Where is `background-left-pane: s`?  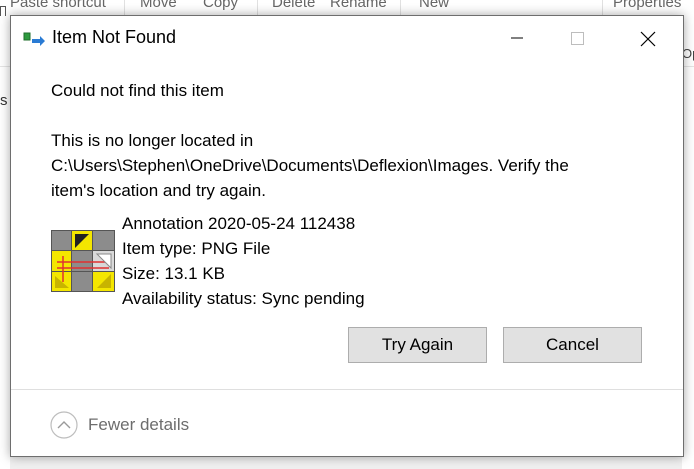
background-left-pane: s is located at coordinates (5, 242).